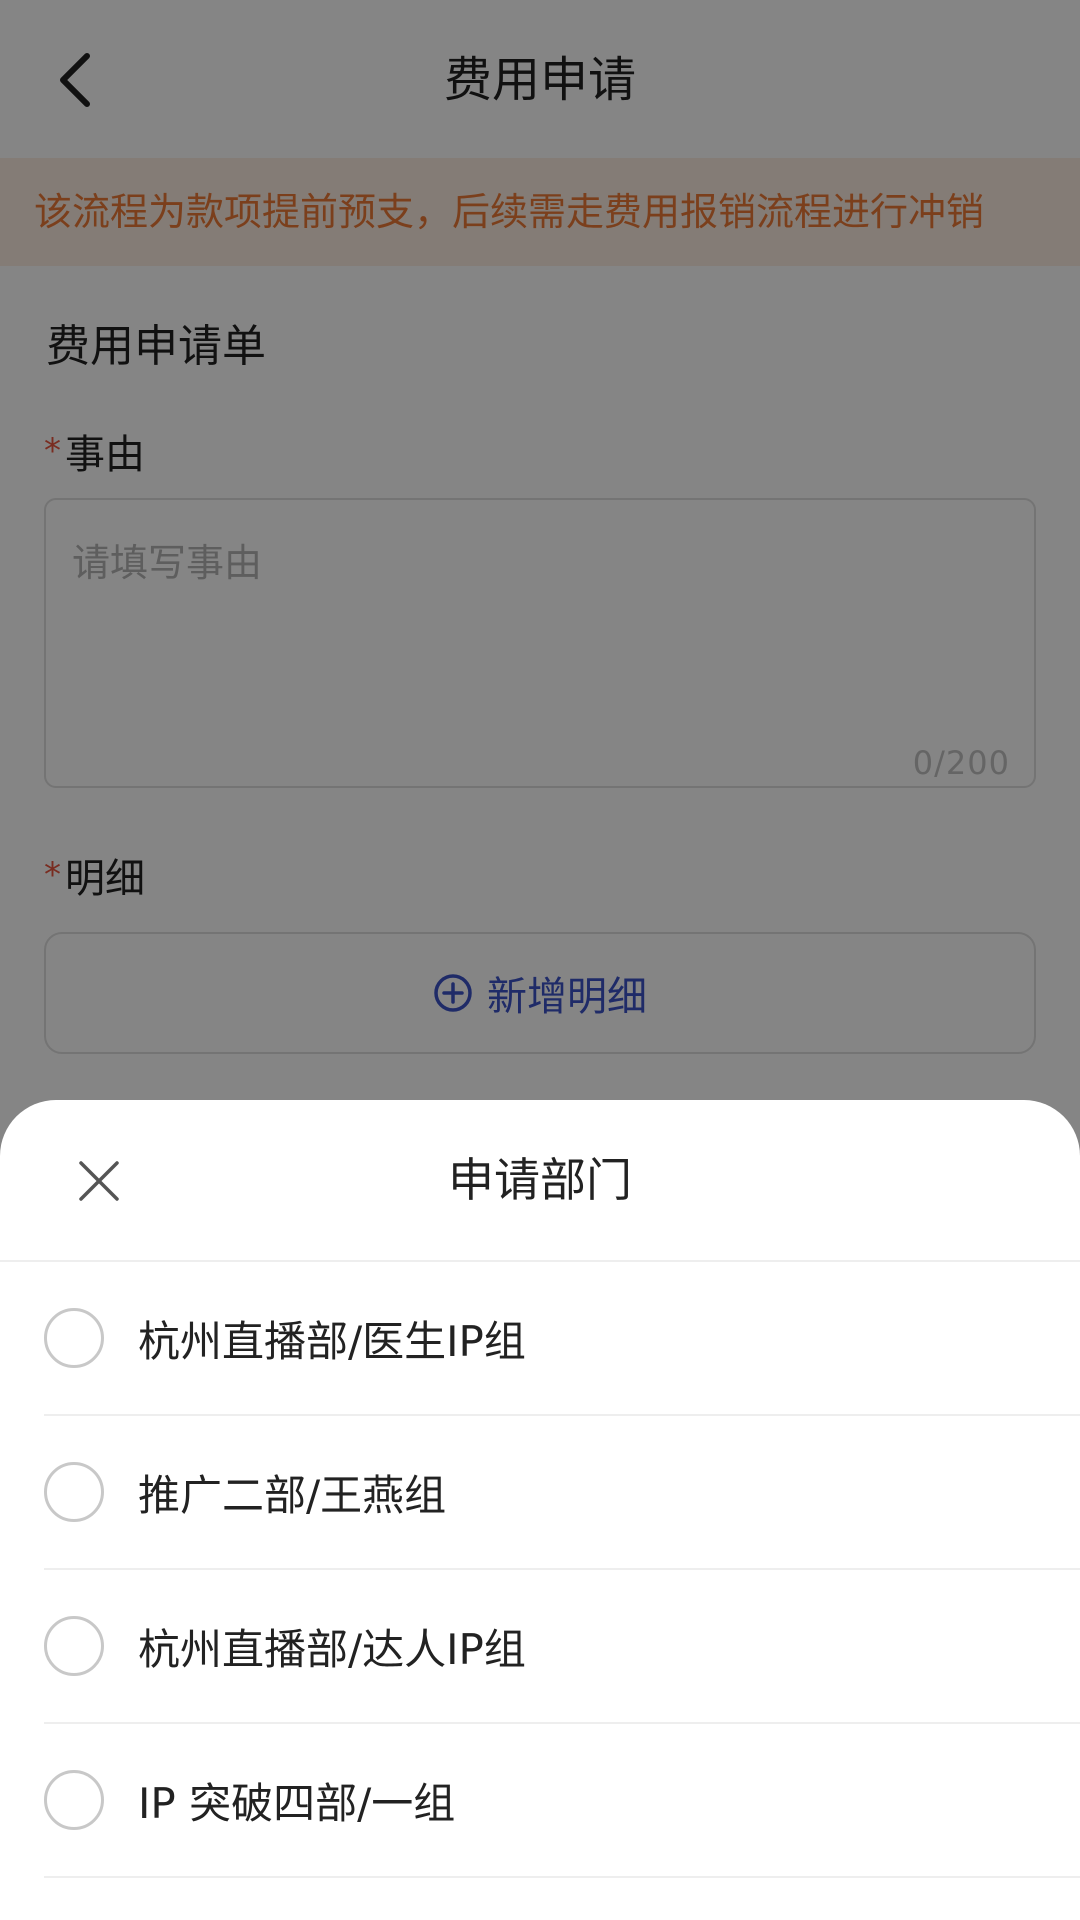 The image size is (1080, 1920). Describe the element at coordinates (562, 1493) in the screenshot. I see `department-option: 推广二部/王燕组` at that location.